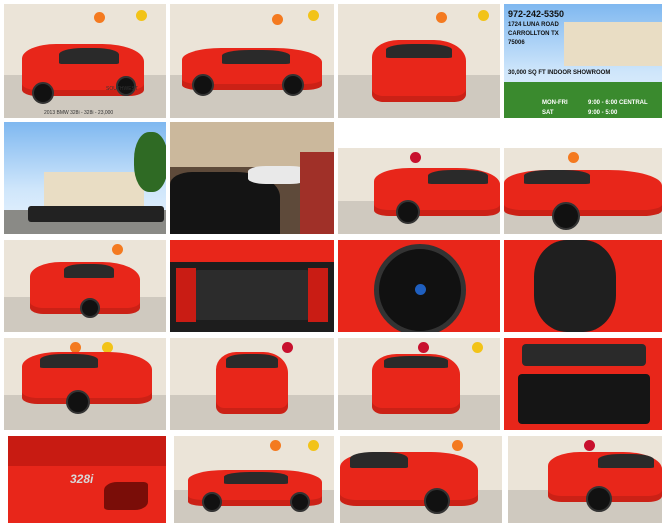  What do you see at coordinates (420, 289) in the screenshot?
I see `bmw-badge-icon` at bounding box center [420, 289].